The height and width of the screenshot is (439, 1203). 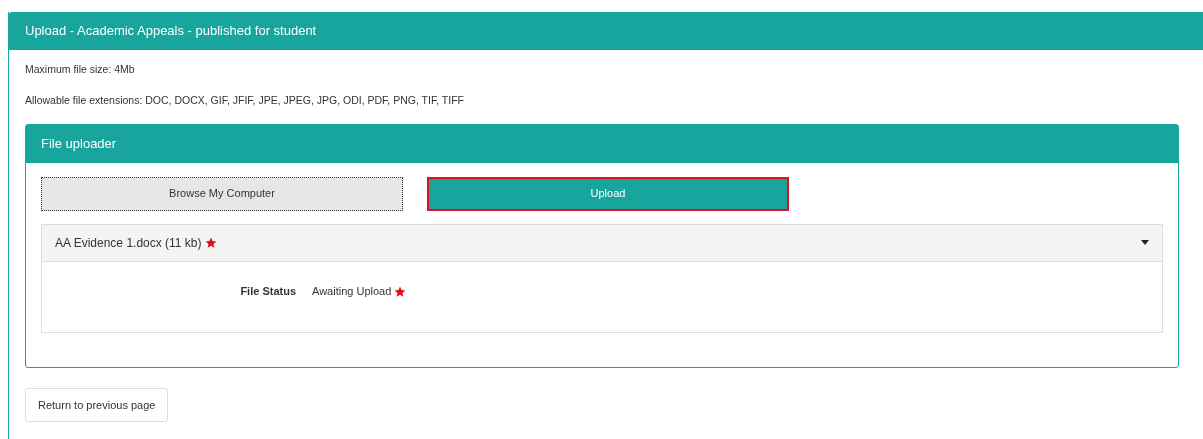 What do you see at coordinates (352, 292) in the screenshot?
I see `status-value: Awaiting Upload` at bounding box center [352, 292].